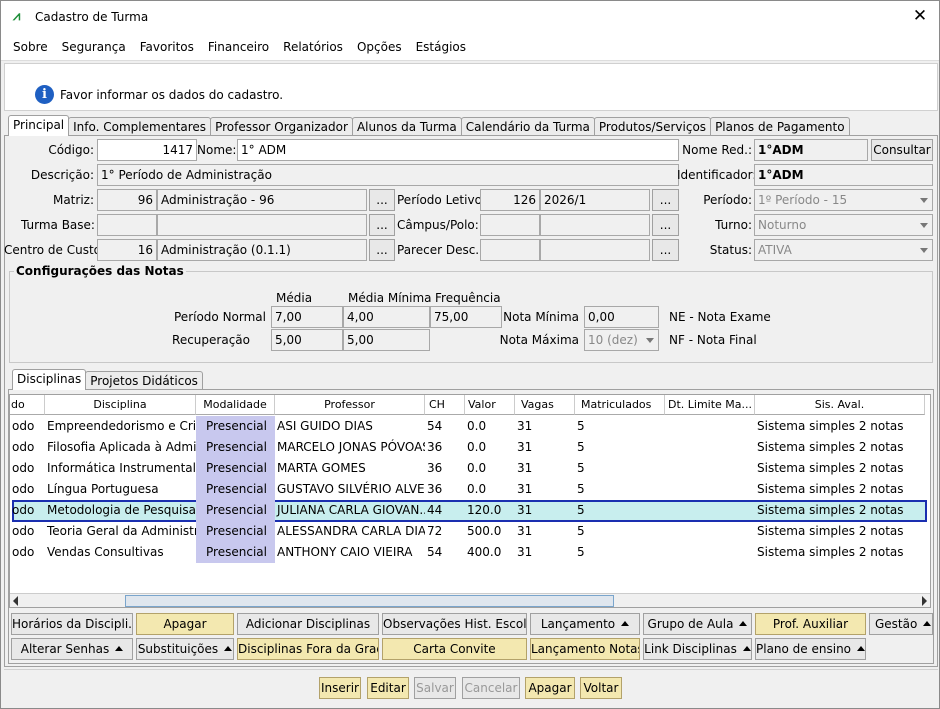  What do you see at coordinates (350, 405) in the screenshot?
I see `col-header-professor: Professor` at bounding box center [350, 405].